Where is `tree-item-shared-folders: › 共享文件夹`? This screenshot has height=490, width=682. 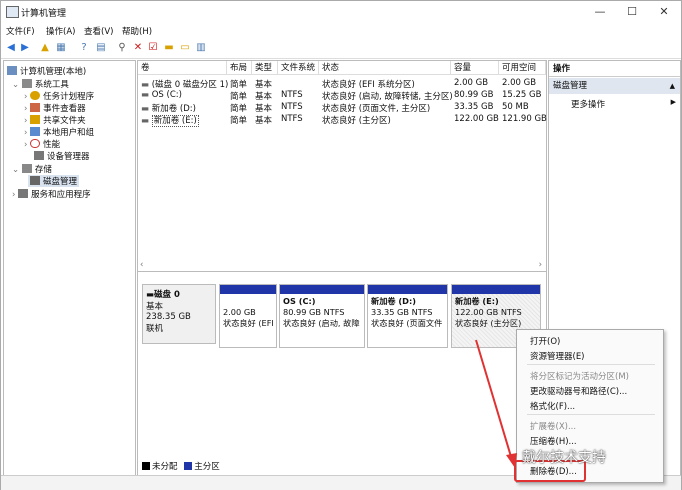 tree-item-shared-folders: › 共享文件夹 is located at coordinates (55, 120).